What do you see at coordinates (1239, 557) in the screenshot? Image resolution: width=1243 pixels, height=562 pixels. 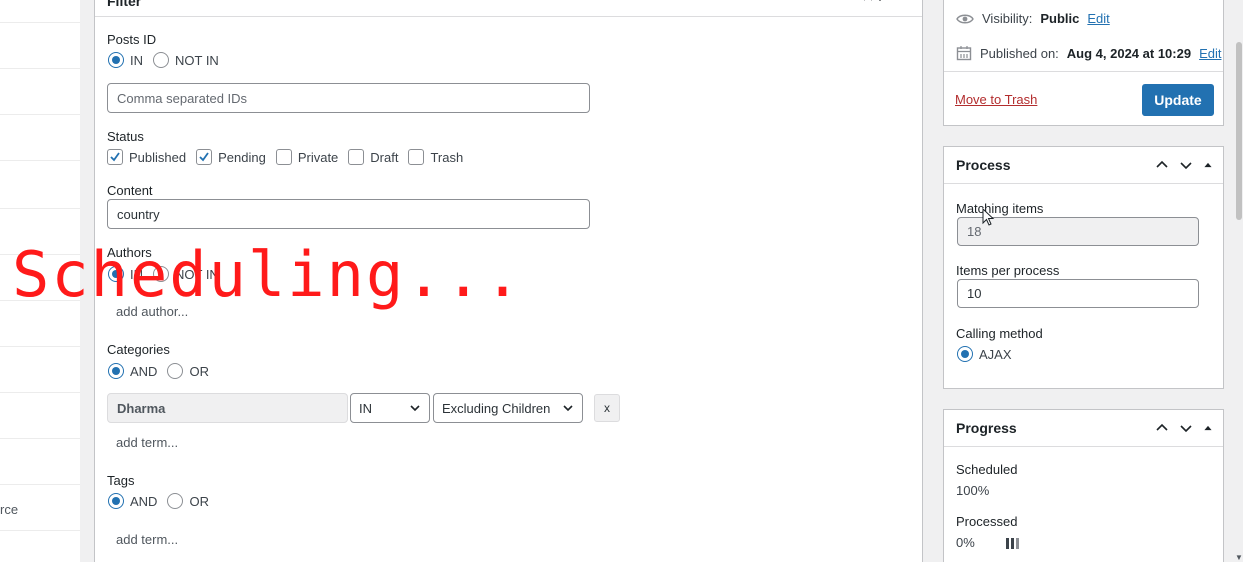 I see `scroll-down-arrow-icon: ▼` at bounding box center [1239, 557].